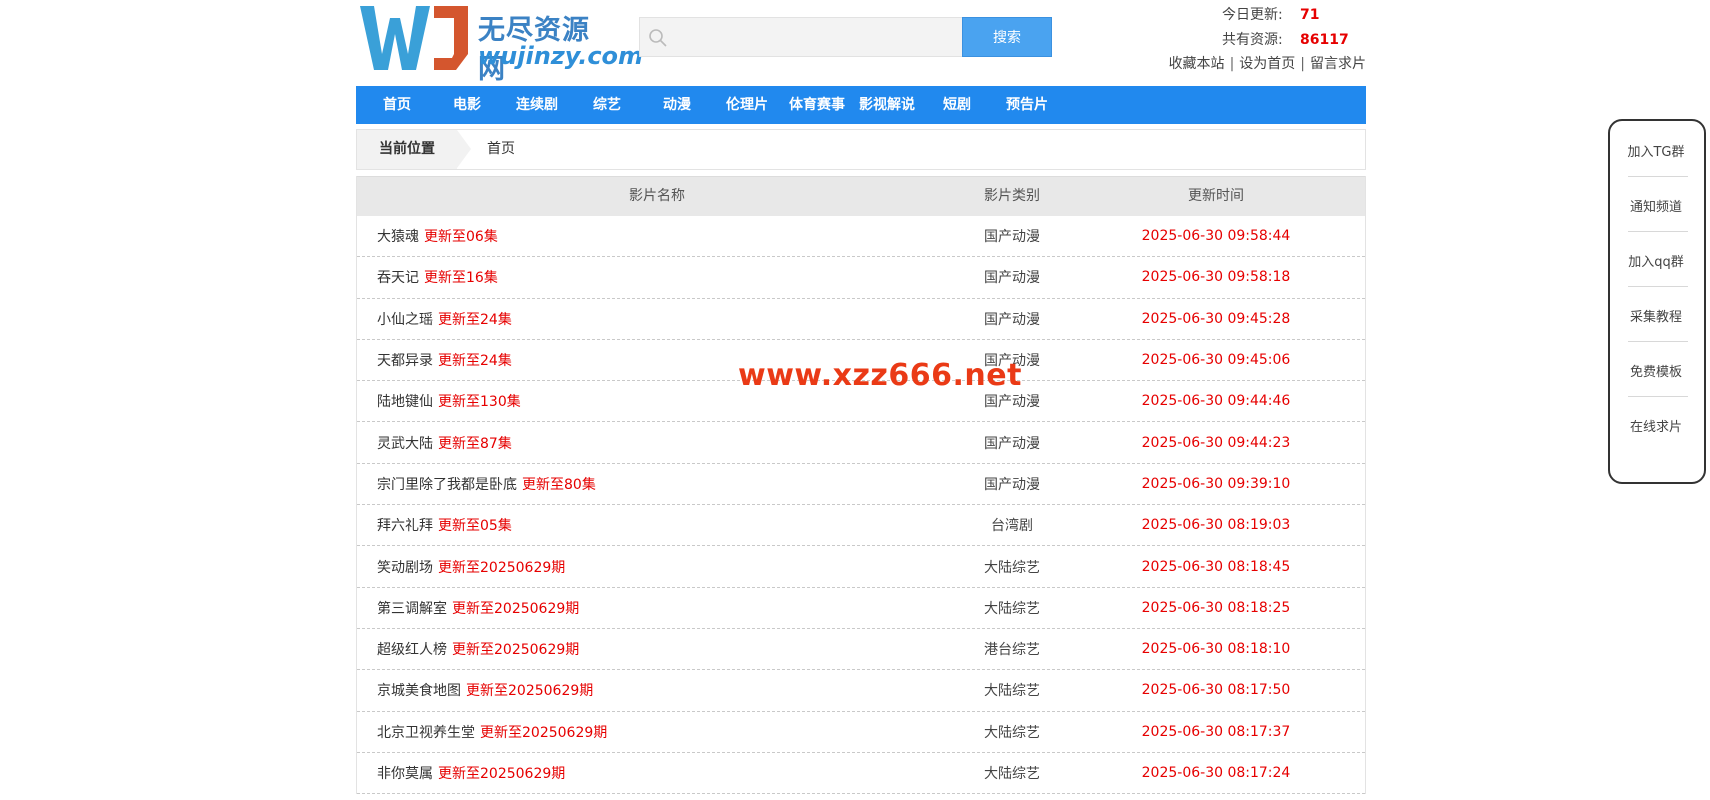 Image resolution: width=1710 pixels, height=800 pixels. I want to click on side-item-request-online: 在线求片, so click(1656, 425).